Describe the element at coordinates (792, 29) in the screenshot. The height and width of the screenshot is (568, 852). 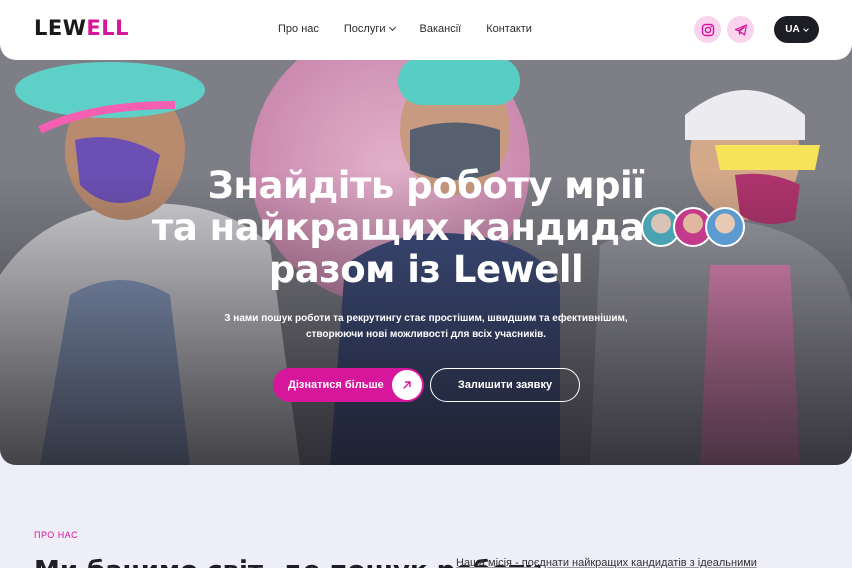
I see `language-label: UA` at that location.